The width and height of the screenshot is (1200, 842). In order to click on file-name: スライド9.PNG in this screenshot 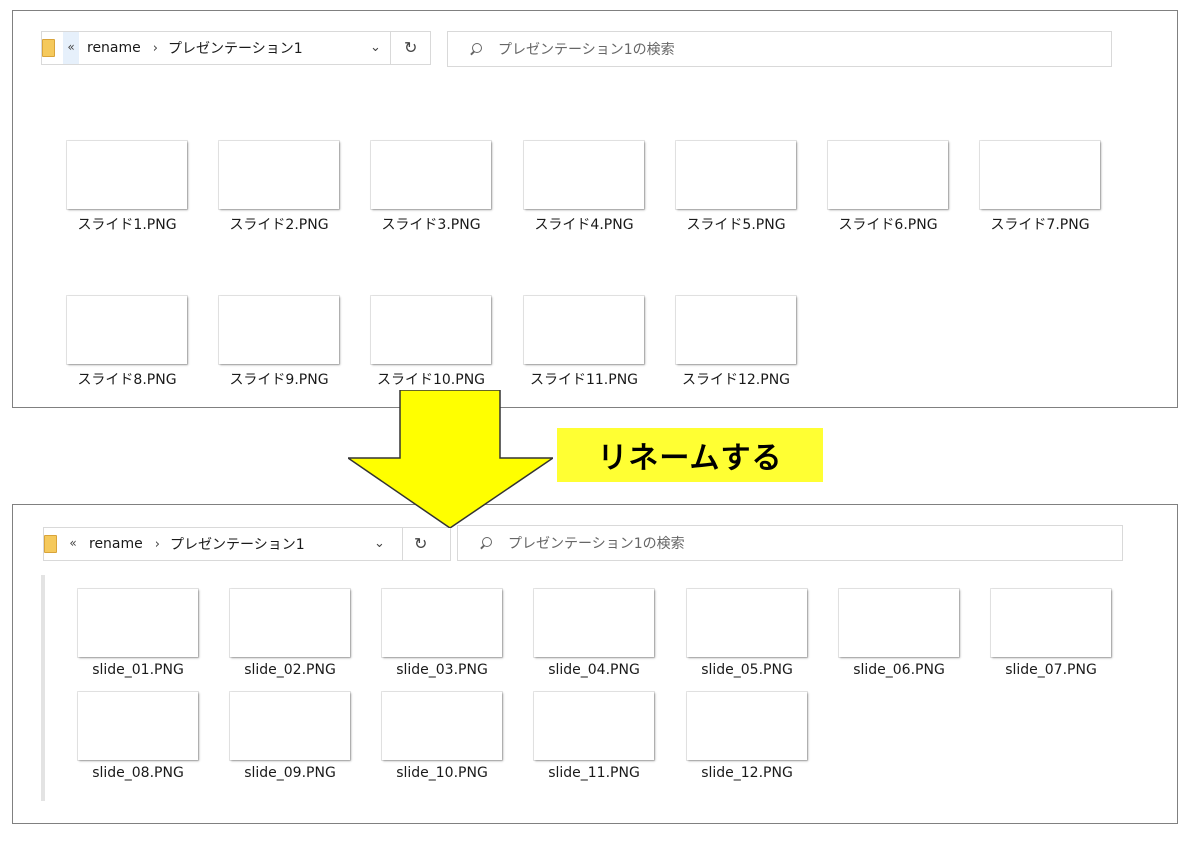, I will do `click(279, 379)`.